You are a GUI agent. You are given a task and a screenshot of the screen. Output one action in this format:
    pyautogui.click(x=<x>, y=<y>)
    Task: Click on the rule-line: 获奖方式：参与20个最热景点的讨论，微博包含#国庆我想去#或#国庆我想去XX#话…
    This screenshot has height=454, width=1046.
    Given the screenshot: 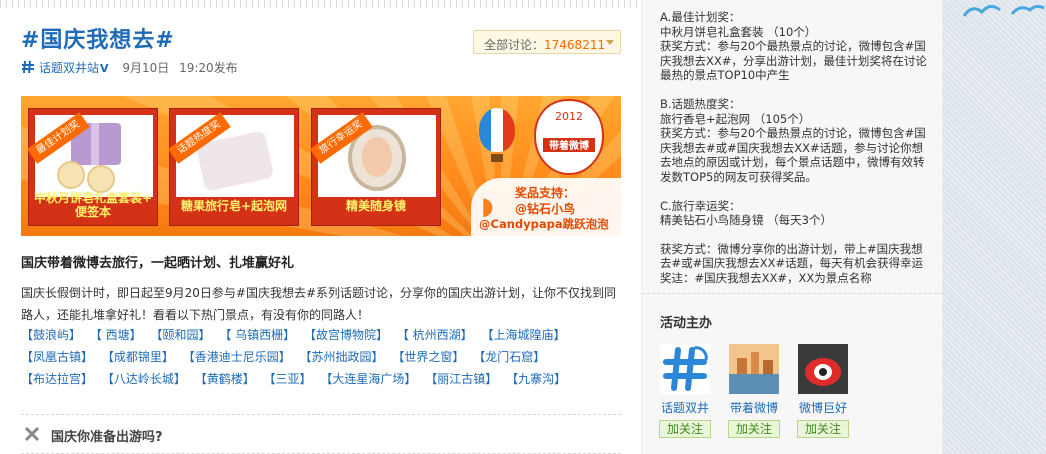 What is the action you would take?
    pyautogui.click(x=793, y=155)
    